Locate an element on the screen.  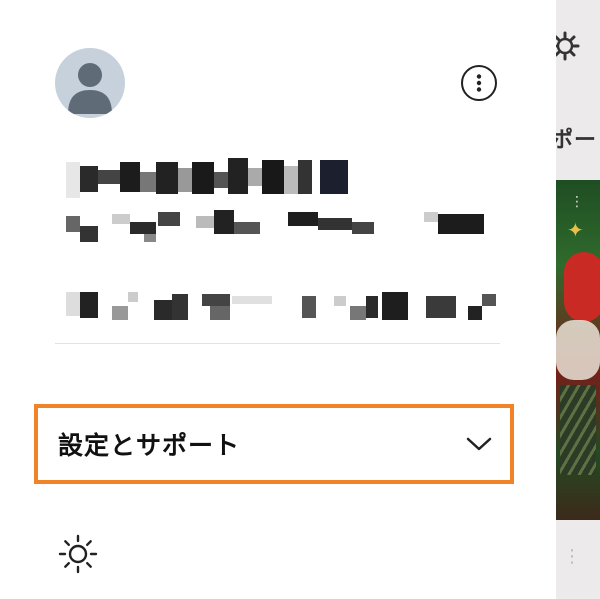
settings-and-support-label: 設定とサポート is located at coordinates (149, 445).